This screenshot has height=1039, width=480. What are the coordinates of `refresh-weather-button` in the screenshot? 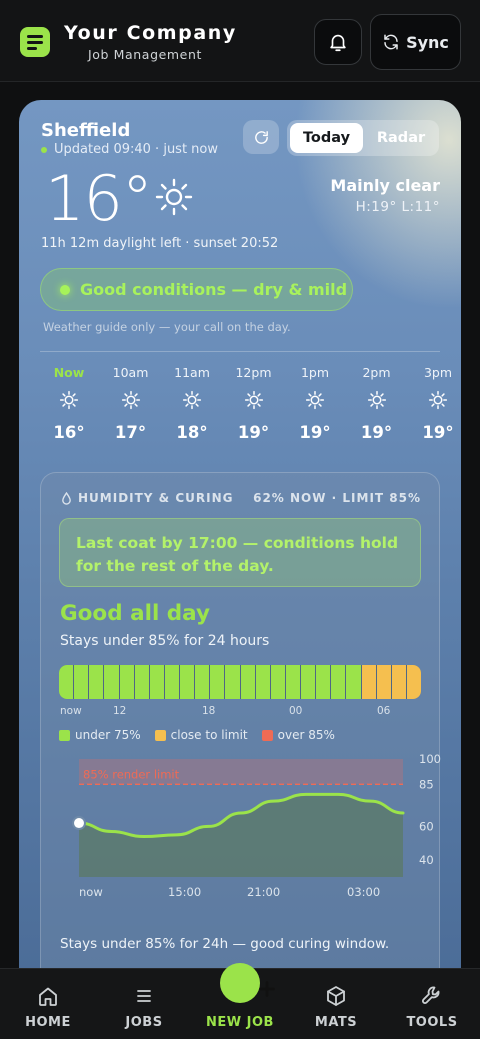 It's located at (261, 137).